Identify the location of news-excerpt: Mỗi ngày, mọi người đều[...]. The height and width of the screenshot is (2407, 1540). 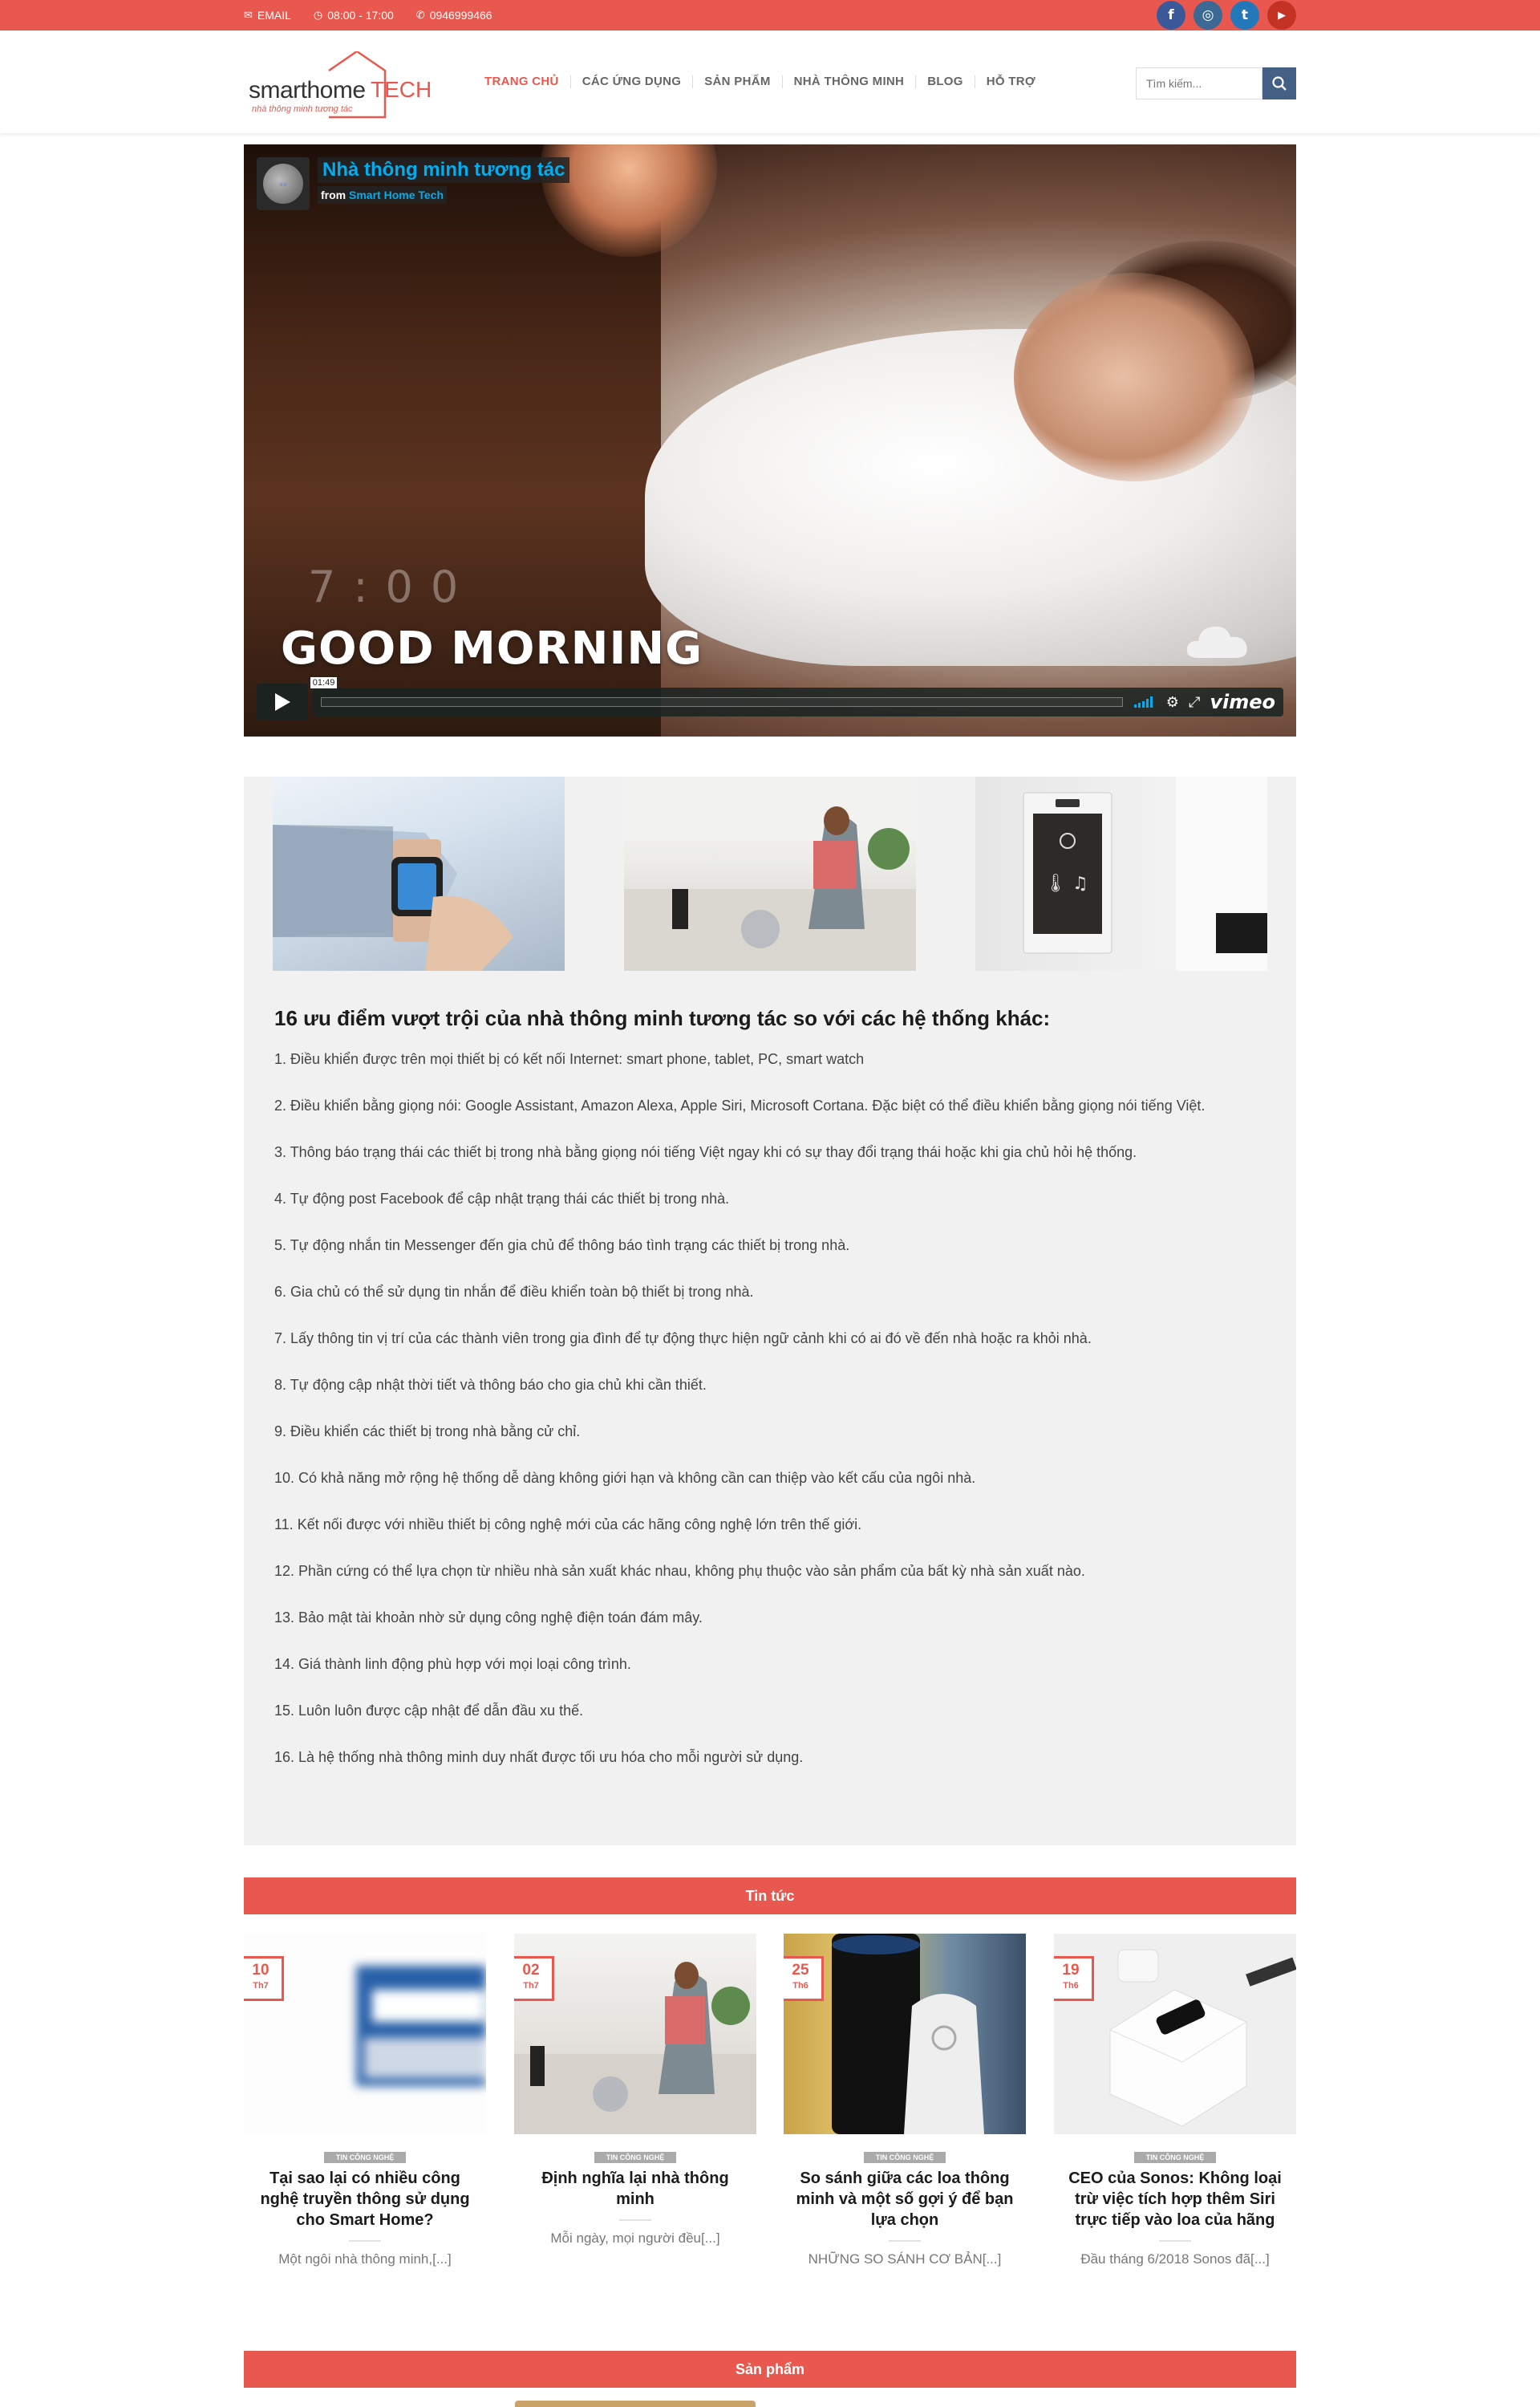
(635, 2238).